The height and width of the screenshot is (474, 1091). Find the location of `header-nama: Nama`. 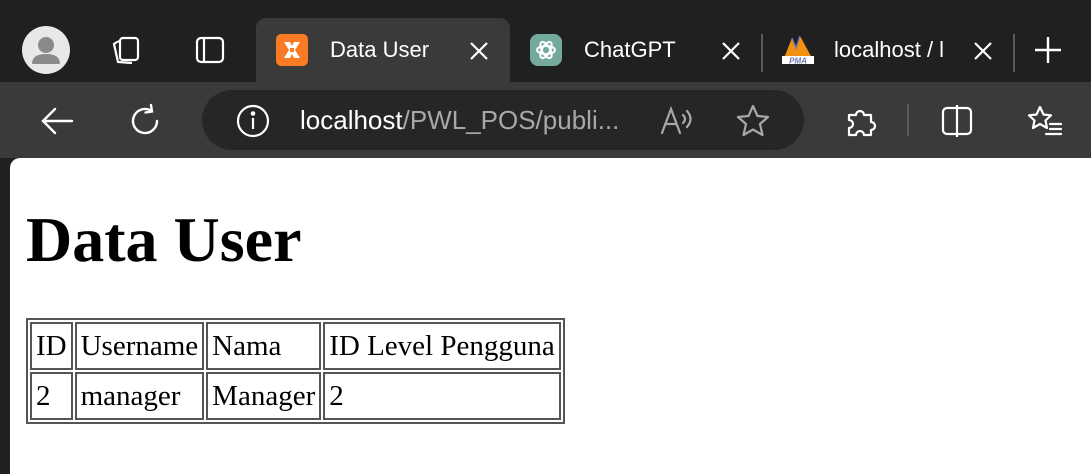

header-nama: Nama is located at coordinates (264, 346).